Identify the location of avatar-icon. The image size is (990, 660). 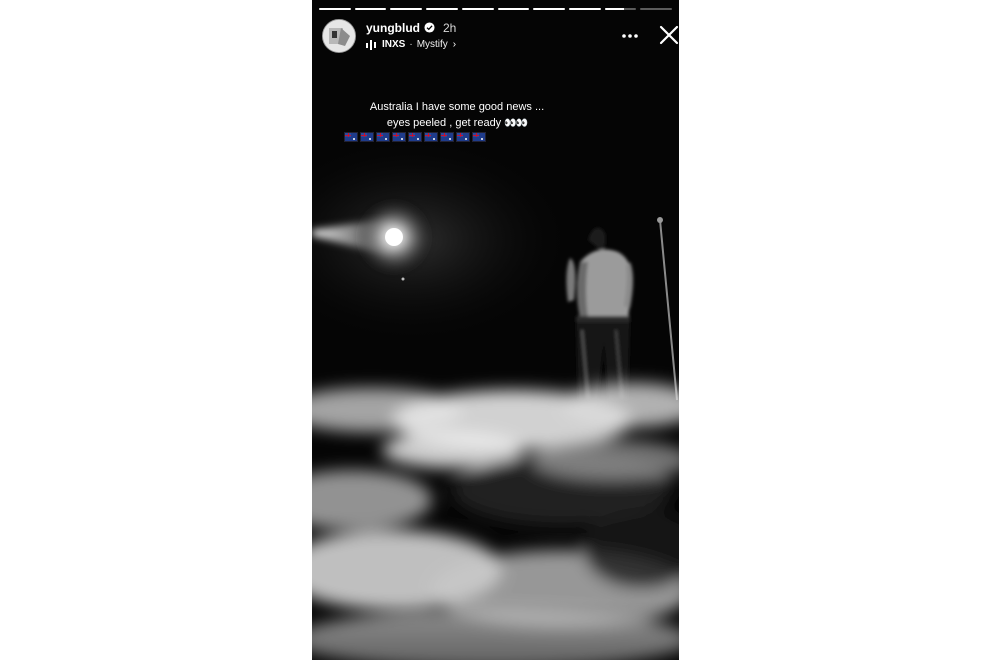
(339, 36).